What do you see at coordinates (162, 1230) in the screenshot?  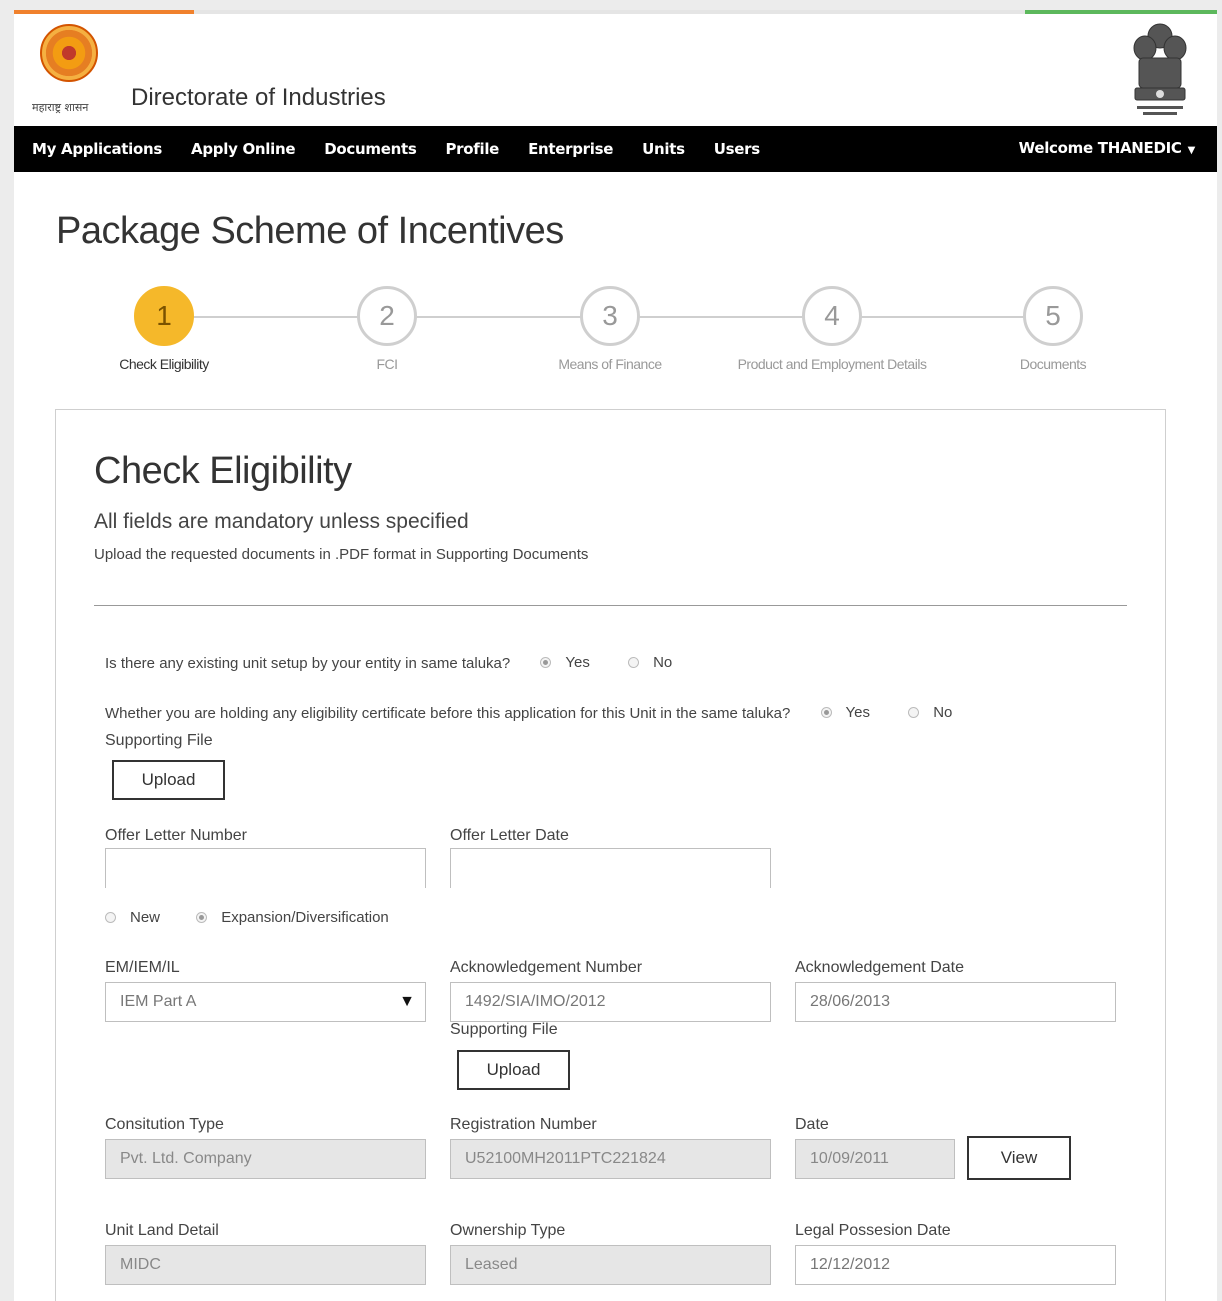 I see `unit-land-detail-label: Unit Land Detail` at bounding box center [162, 1230].